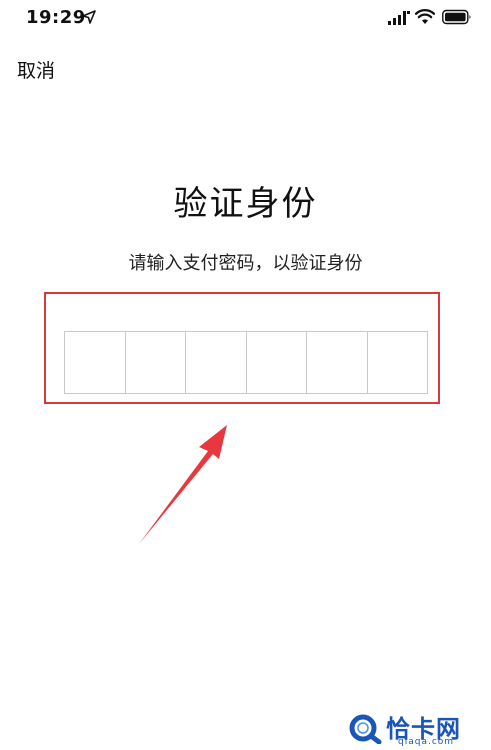 This screenshot has height=750, width=491. I want to click on battery-icon, so click(456, 17).